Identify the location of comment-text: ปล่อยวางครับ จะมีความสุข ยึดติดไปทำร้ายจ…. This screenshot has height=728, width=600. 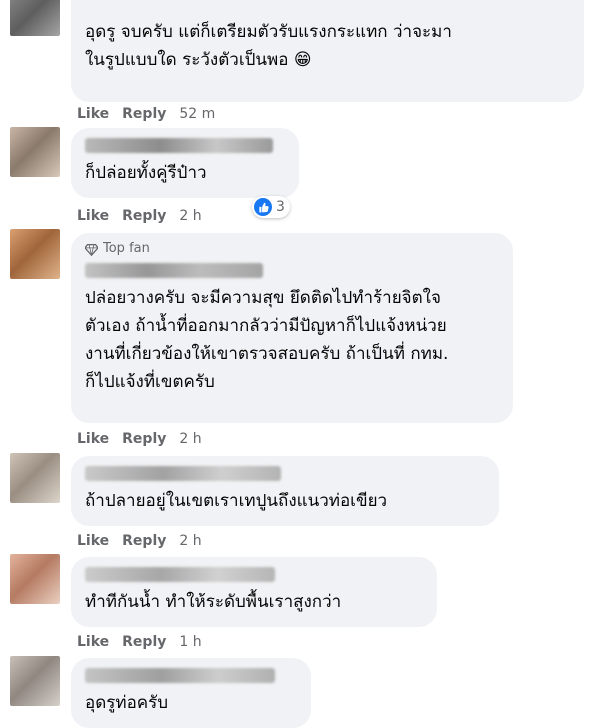
(267, 340).